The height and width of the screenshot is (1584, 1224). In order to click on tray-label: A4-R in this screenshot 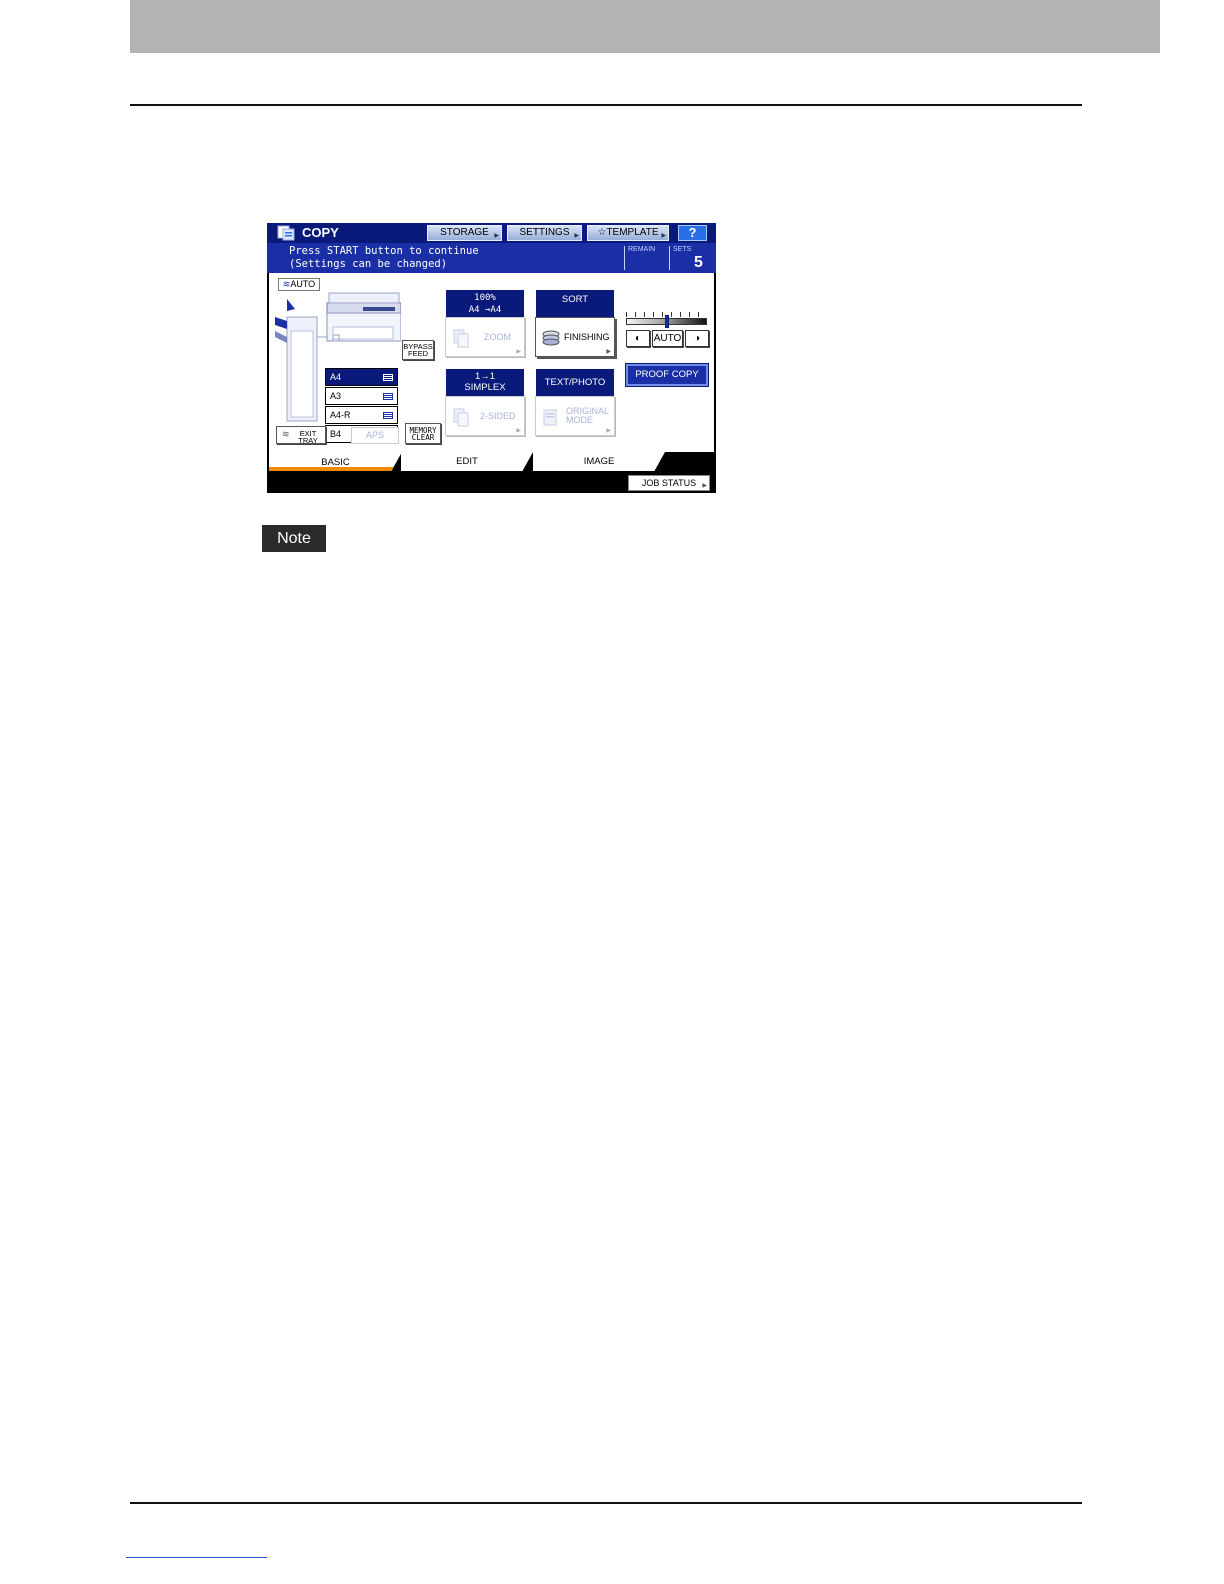, I will do `click(340, 415)`.